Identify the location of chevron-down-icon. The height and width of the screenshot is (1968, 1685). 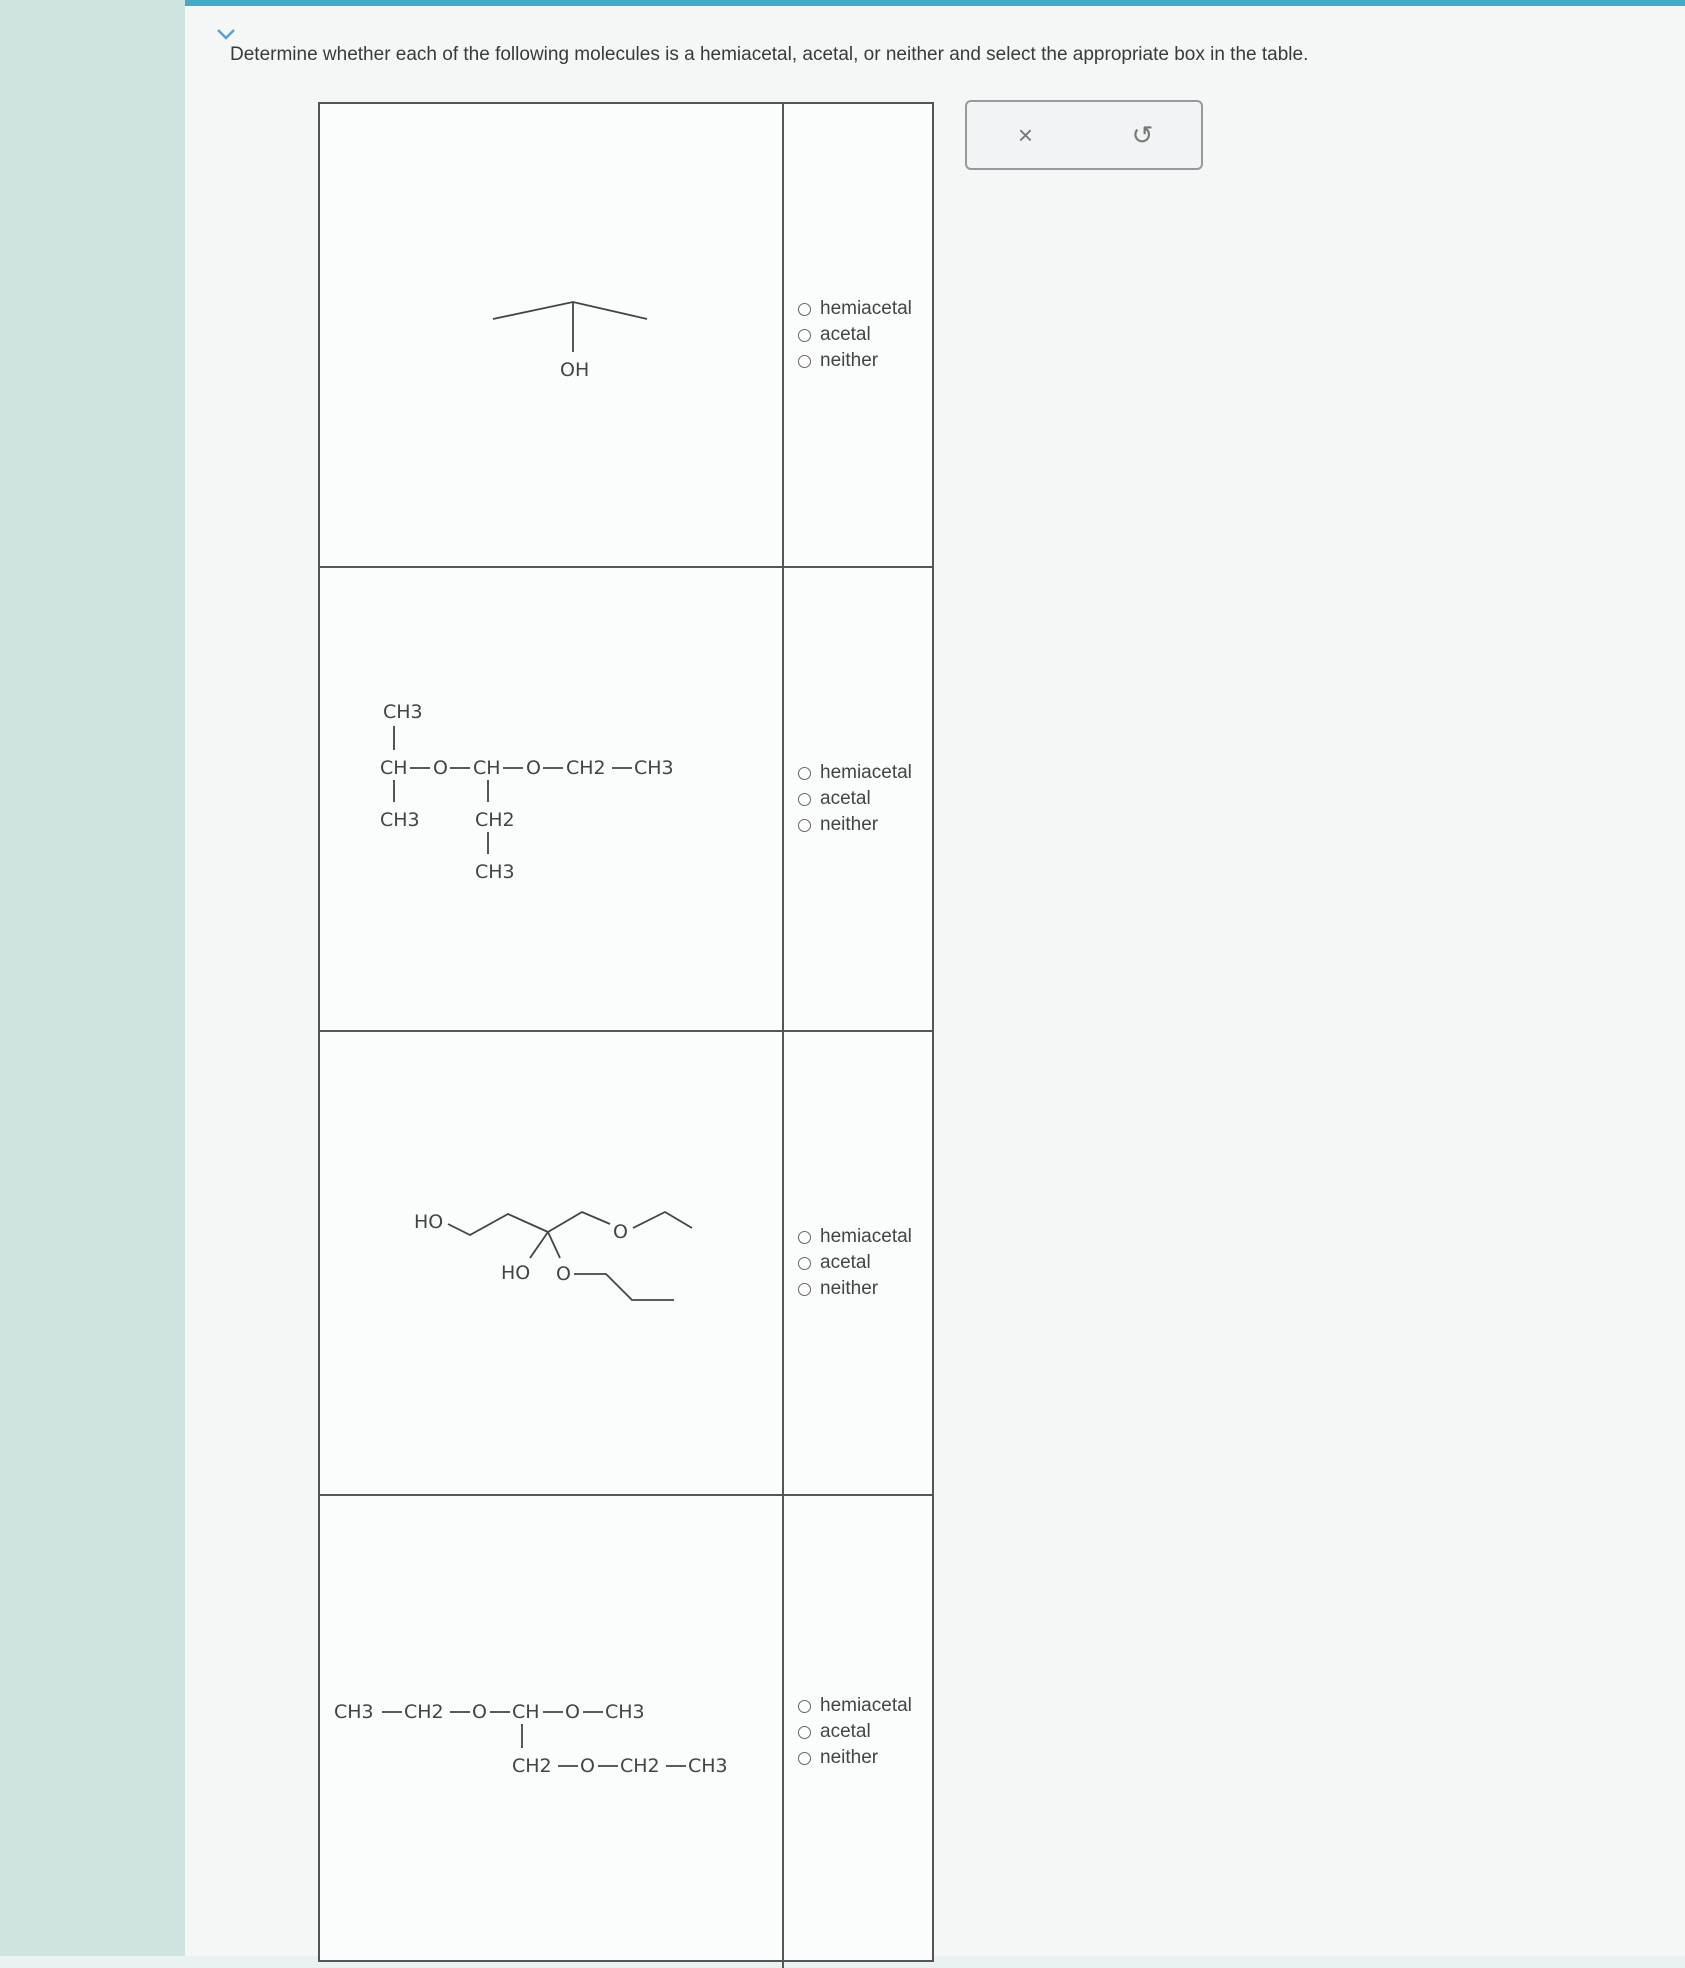
(226, 34).